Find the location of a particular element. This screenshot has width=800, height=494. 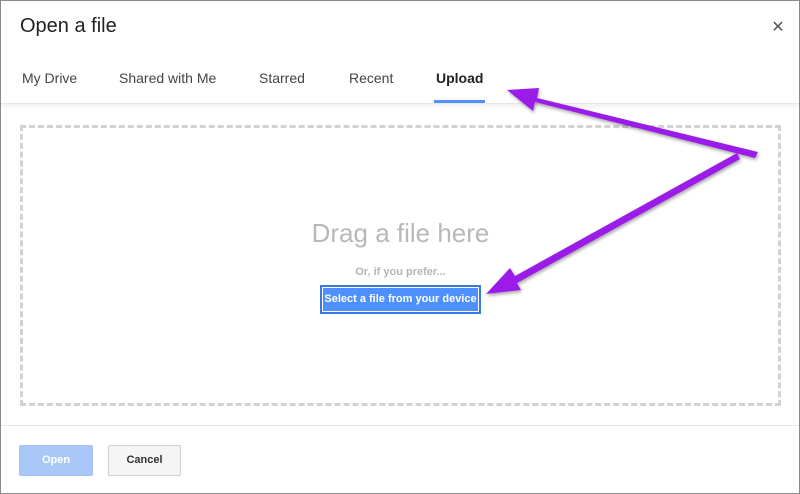

footer-divider is located at coordinates (400, 425).